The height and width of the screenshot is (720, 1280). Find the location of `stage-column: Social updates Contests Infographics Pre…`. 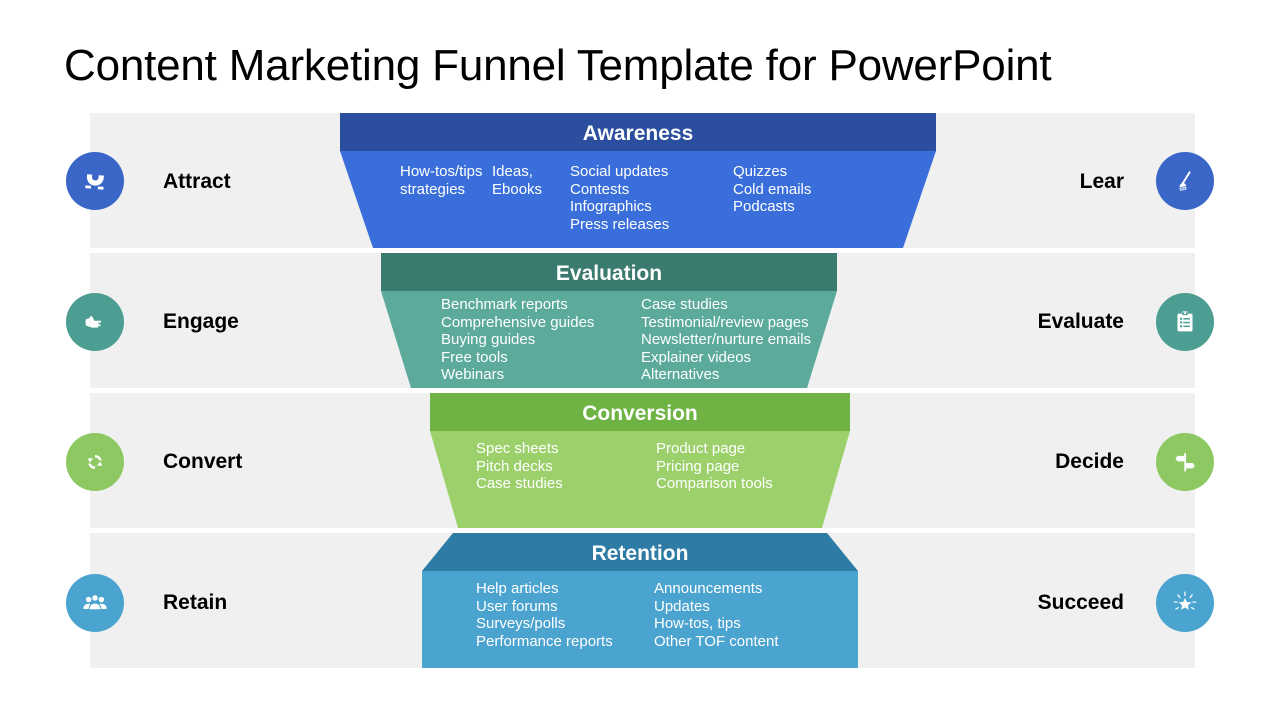

stage-column: Social updates Contests Infographics Pre… is located at coordinates (651, 198).